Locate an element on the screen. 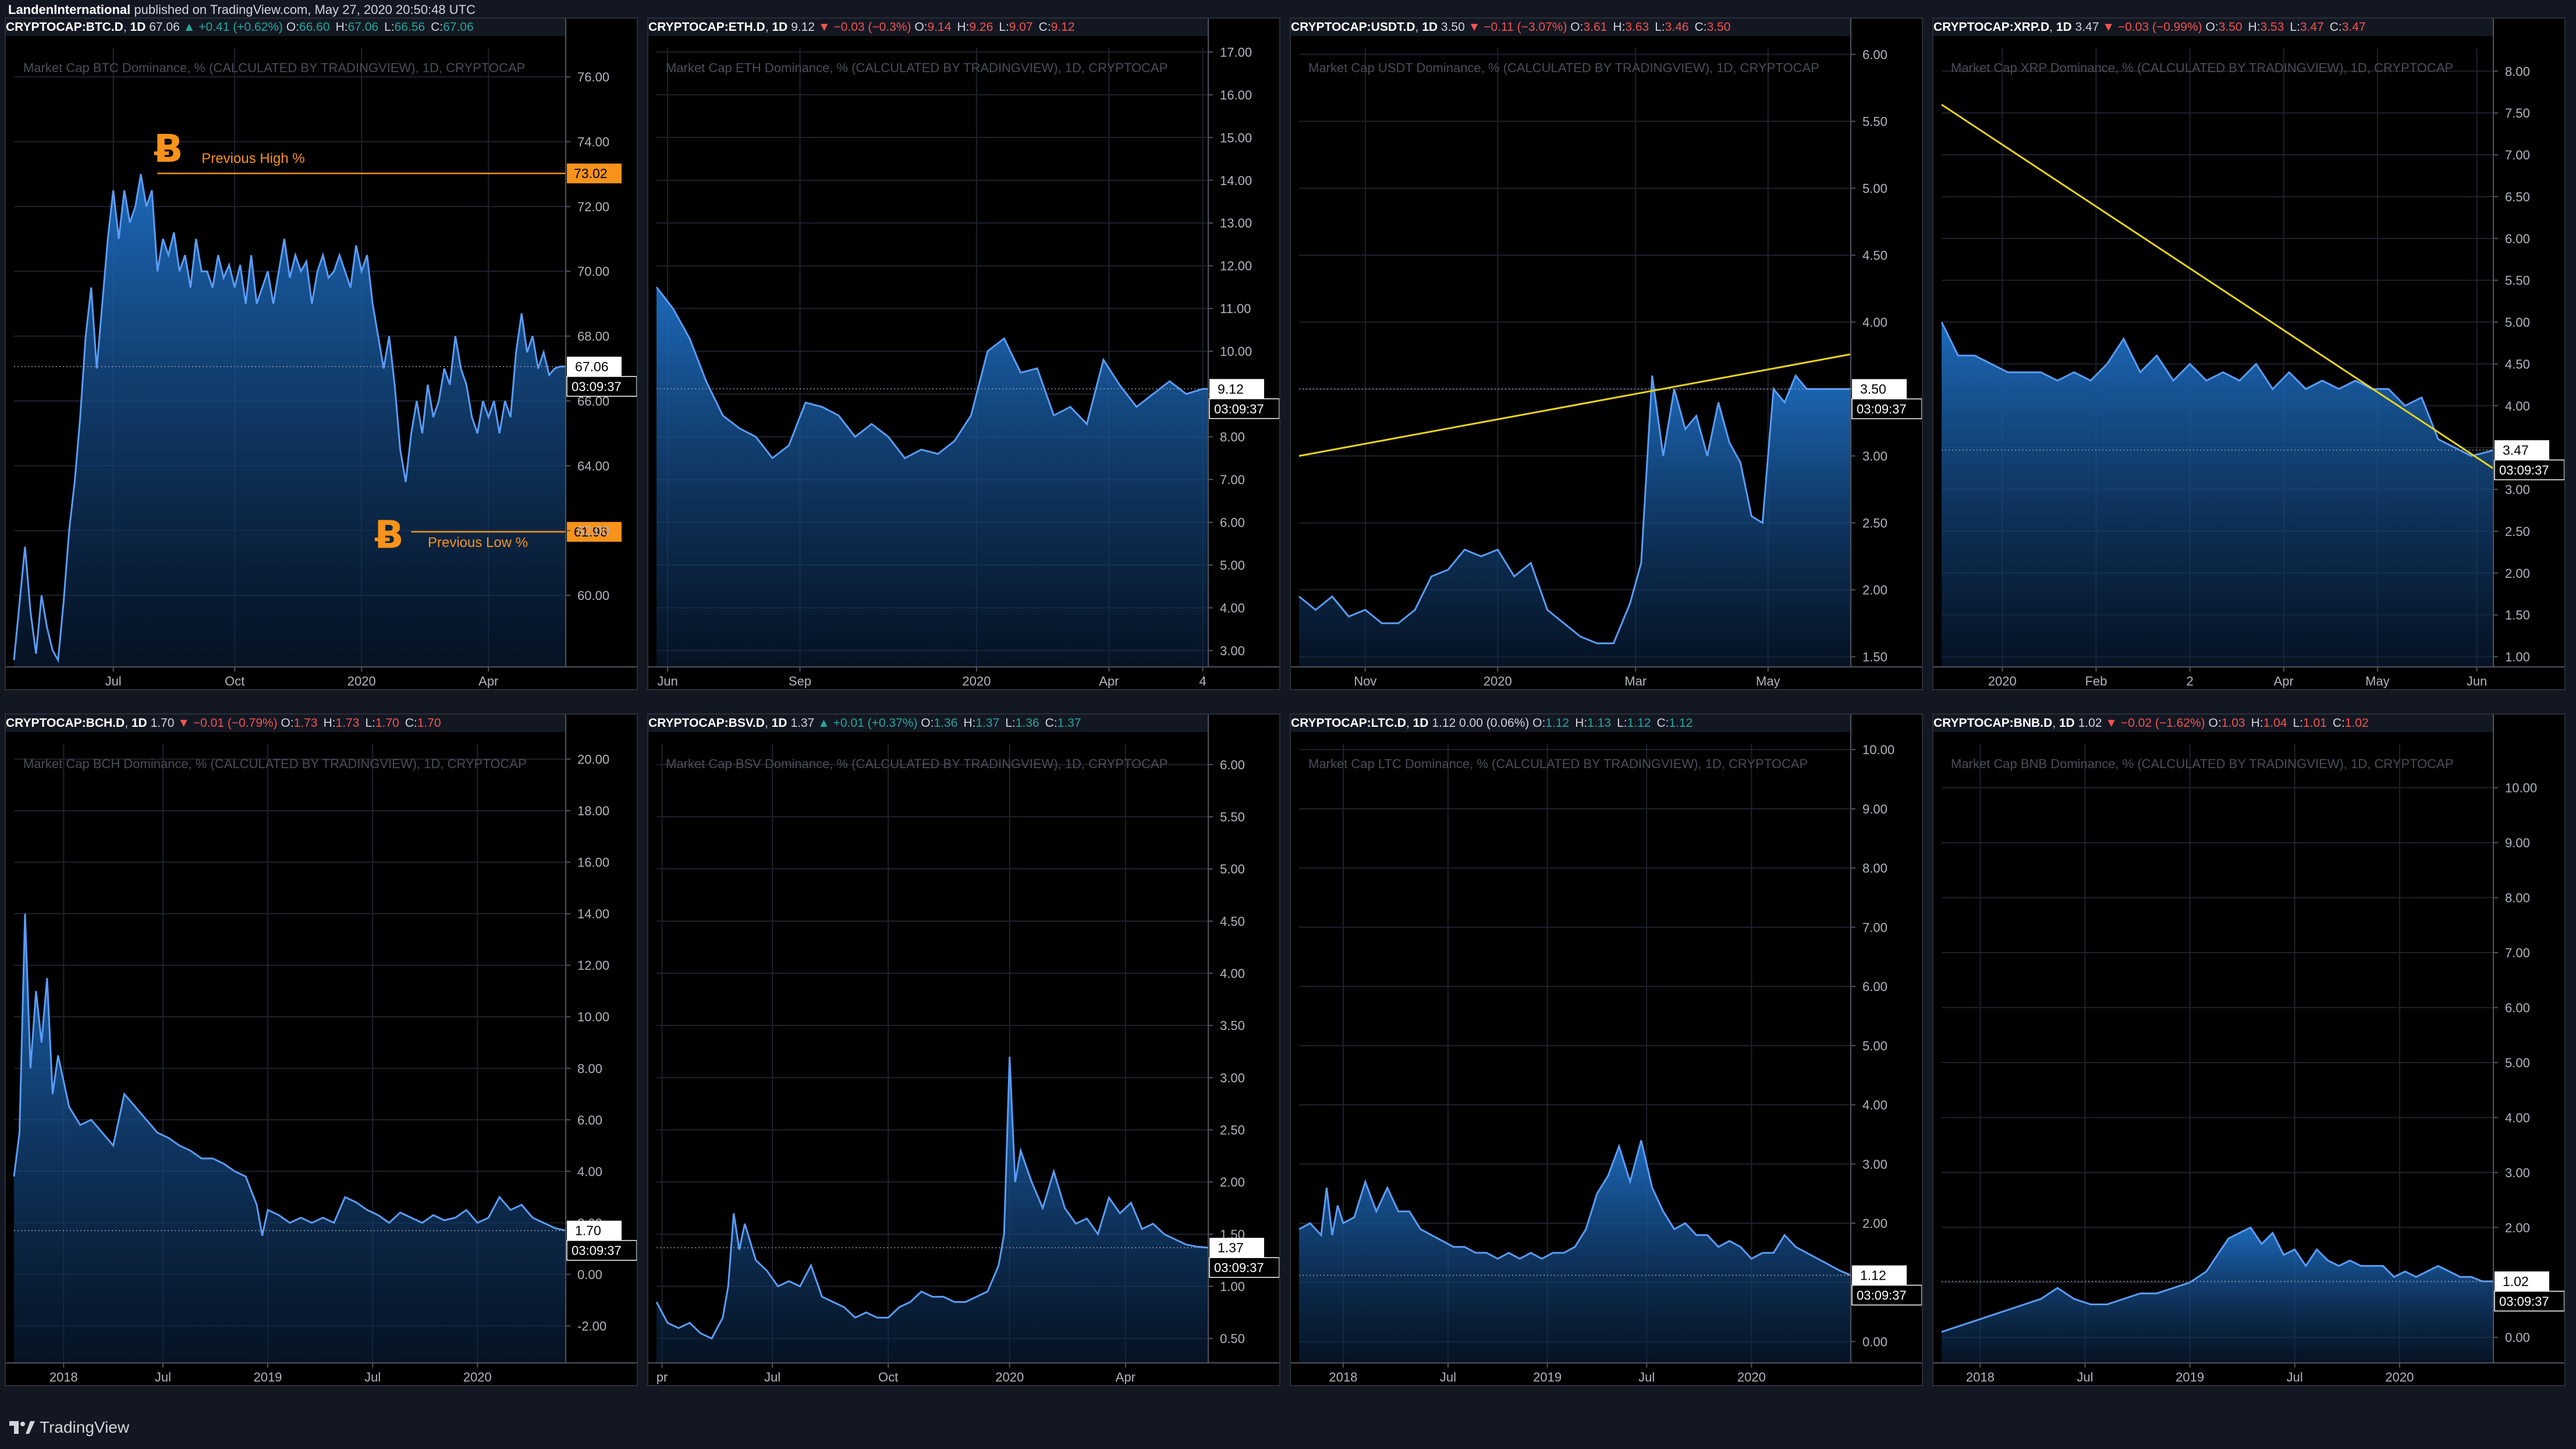 The height and width of the screenshot is (1449, 2576). last-price-tag-text: 1.37 is located at coordinates (1231, 1247).